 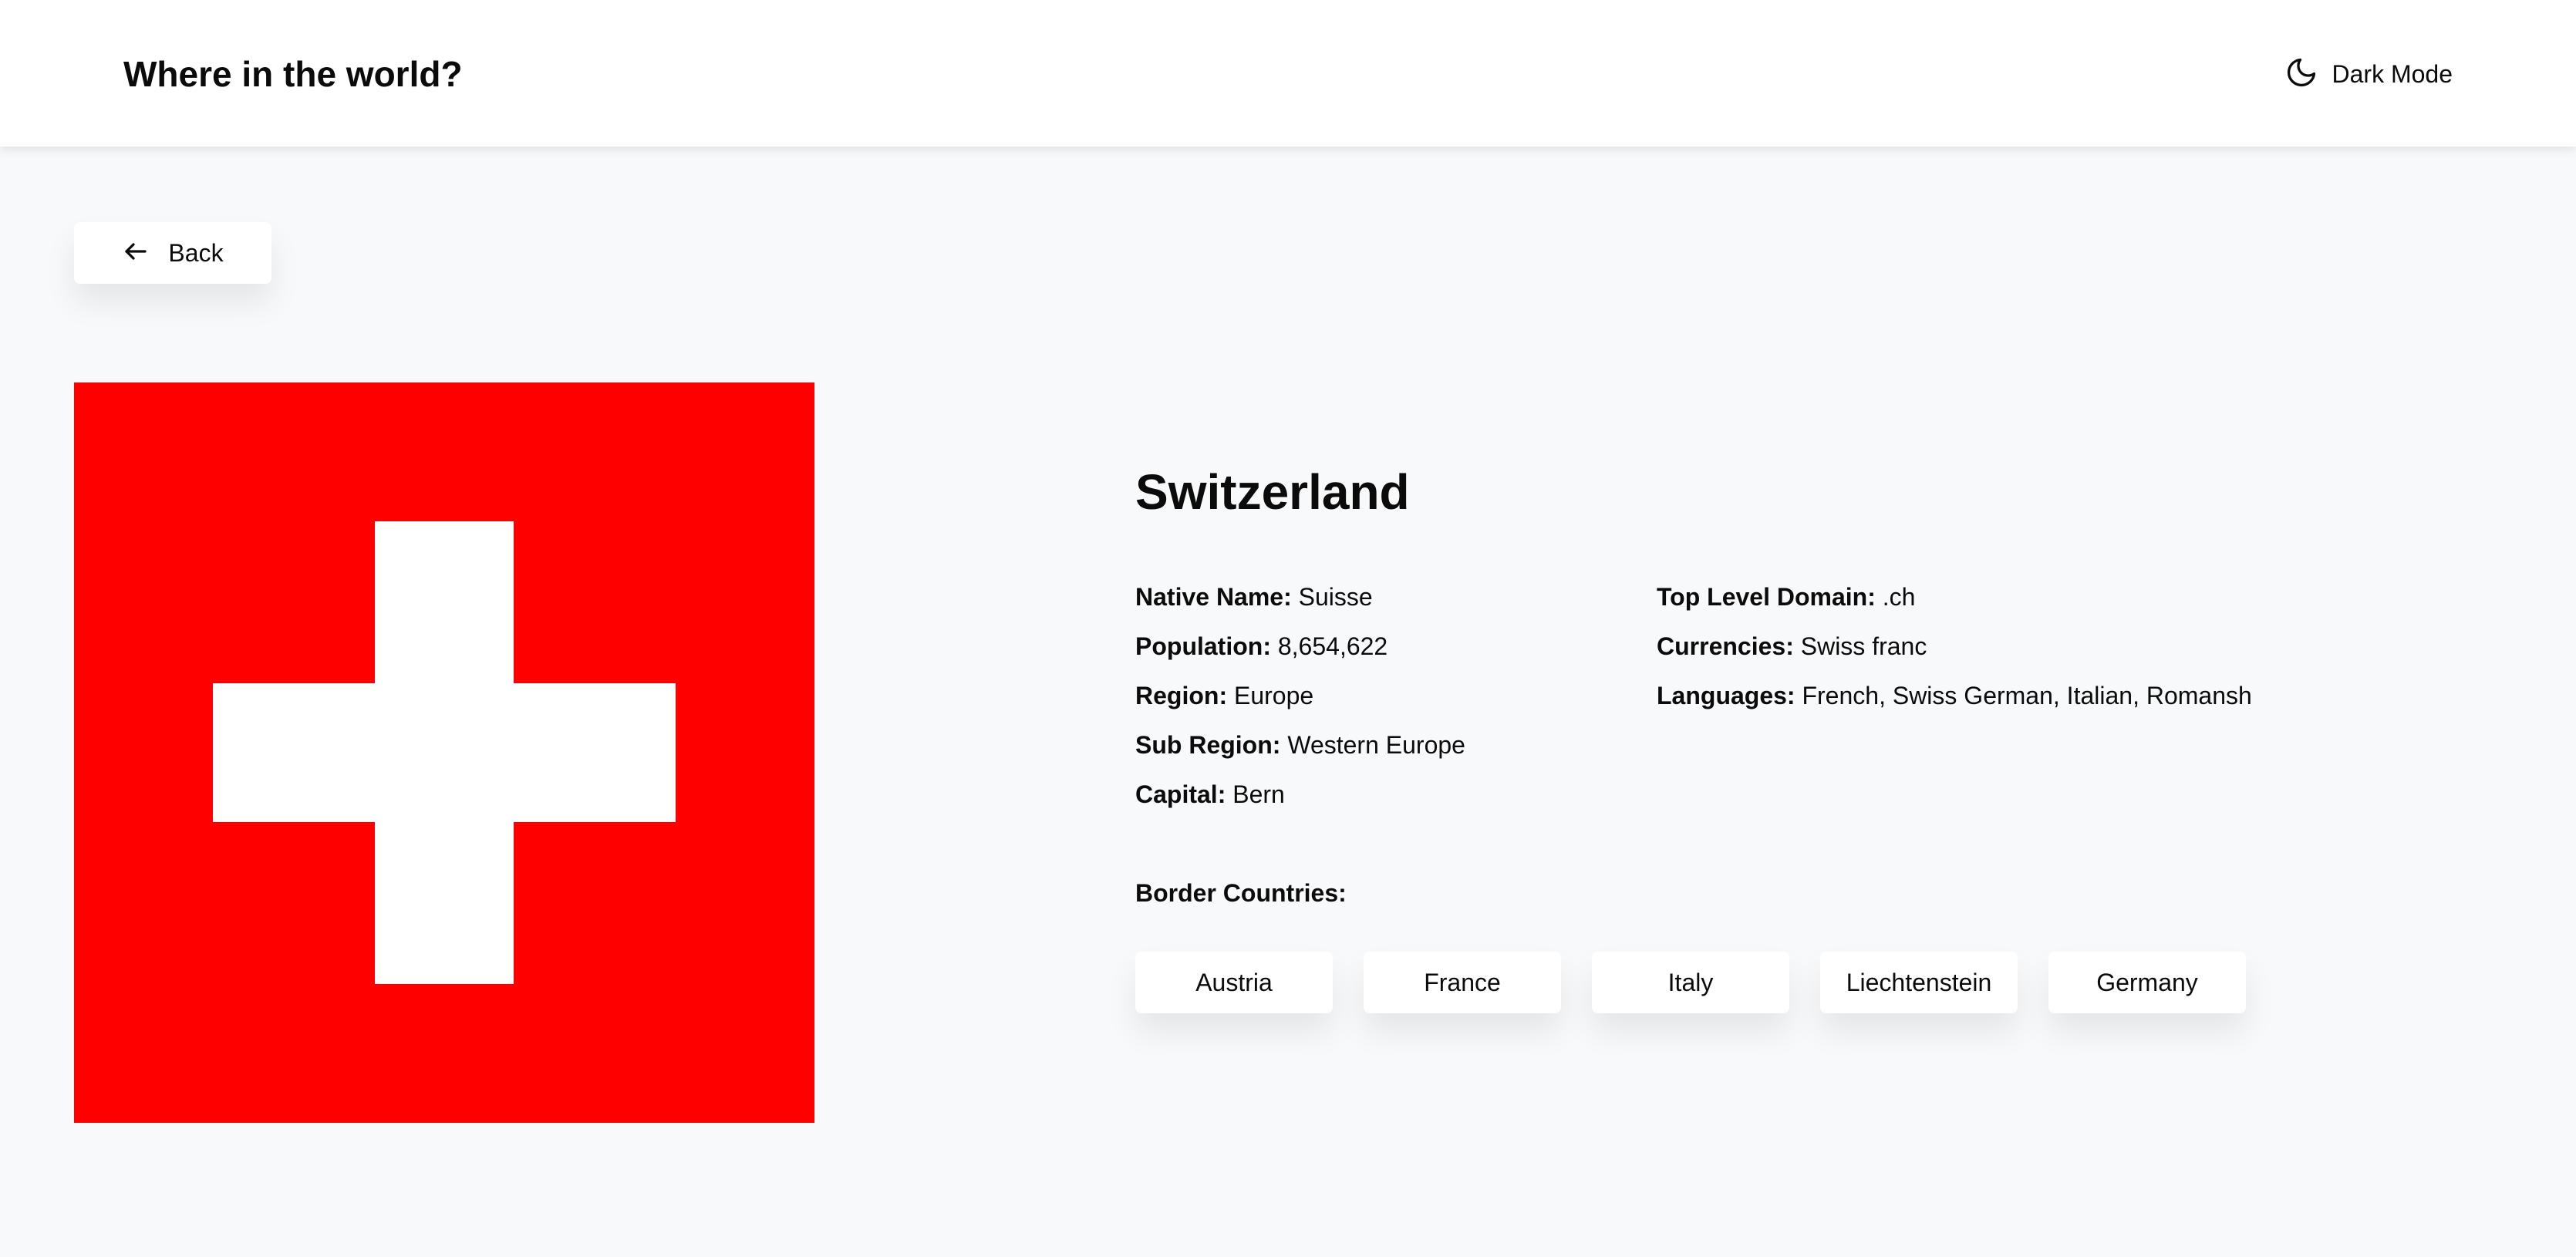 I want to click on sub-region-value: Western Europe, so click(x=1376, y=745).